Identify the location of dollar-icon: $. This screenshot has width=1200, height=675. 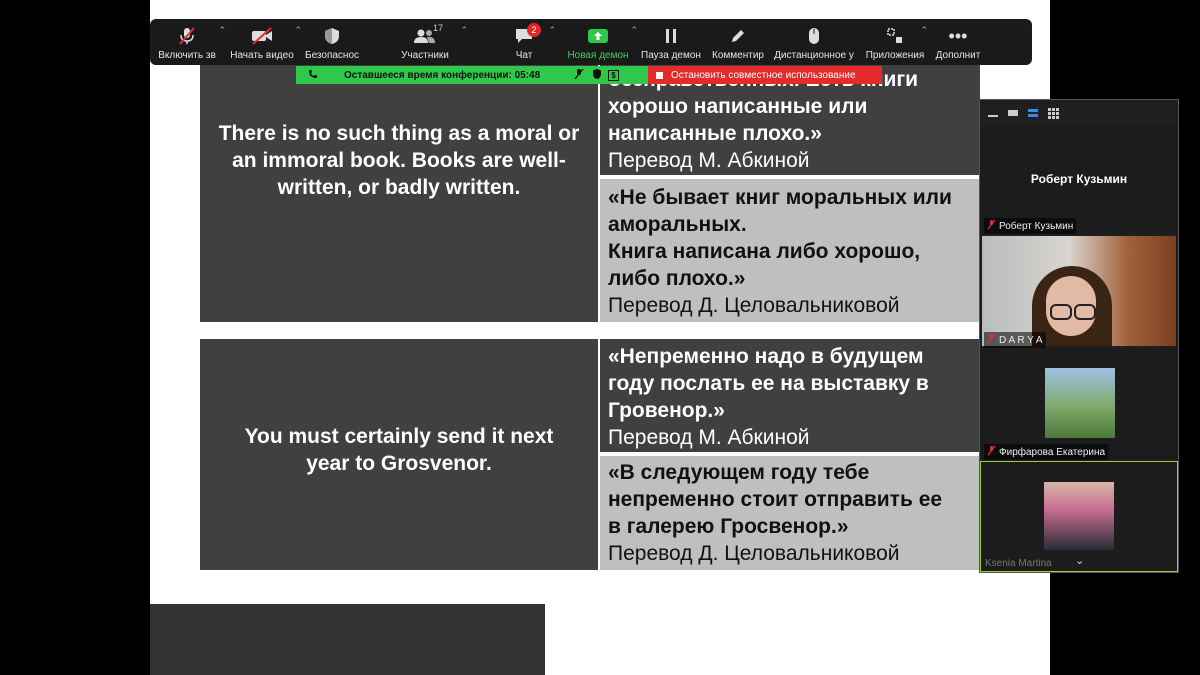
(613, 75).